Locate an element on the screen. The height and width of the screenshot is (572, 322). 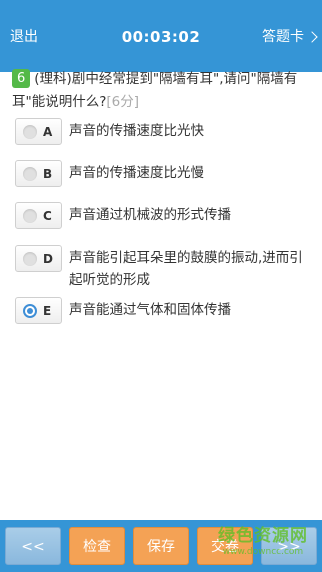
question-number-badge: 6 is located at coordinates (21, 78).